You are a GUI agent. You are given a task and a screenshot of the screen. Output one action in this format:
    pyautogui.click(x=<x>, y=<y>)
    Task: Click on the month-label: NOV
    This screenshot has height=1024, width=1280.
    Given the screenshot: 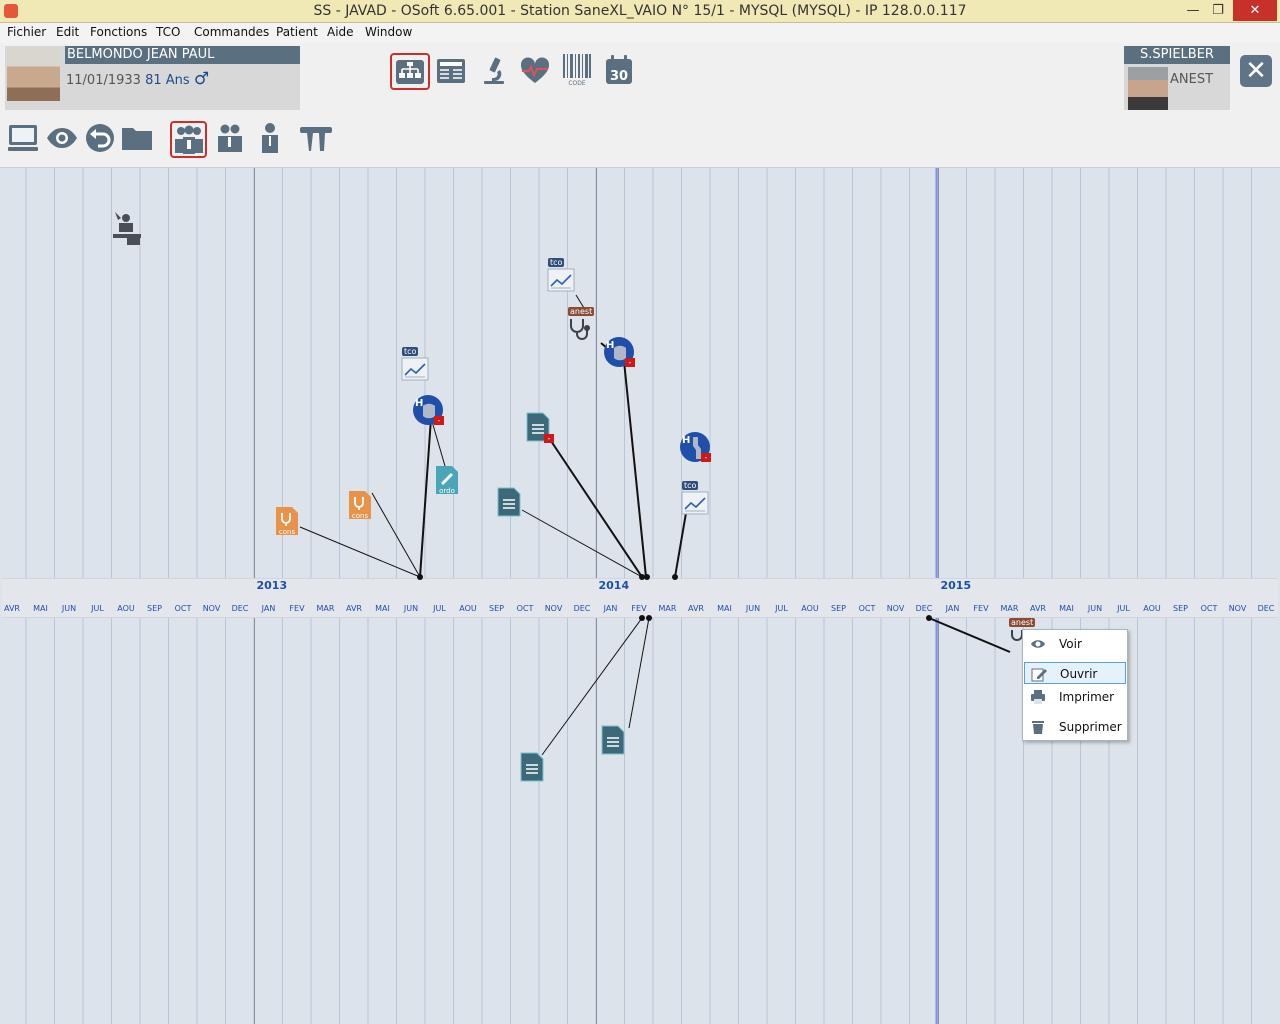 What is the action you would take?
    pyautogui.click(x=212, y=608)
    